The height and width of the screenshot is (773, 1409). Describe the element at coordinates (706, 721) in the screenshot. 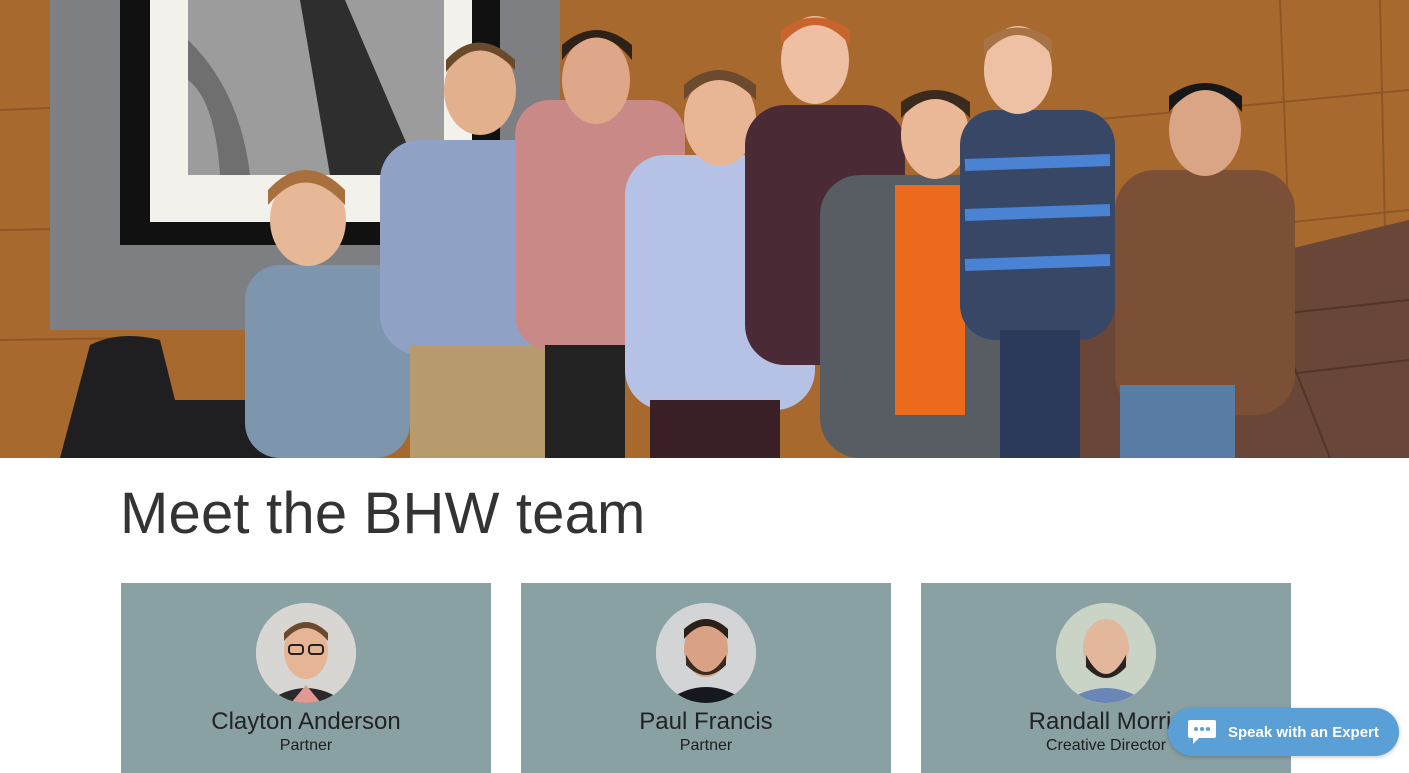

I see `team-member-name: Paul Francis` at that location.